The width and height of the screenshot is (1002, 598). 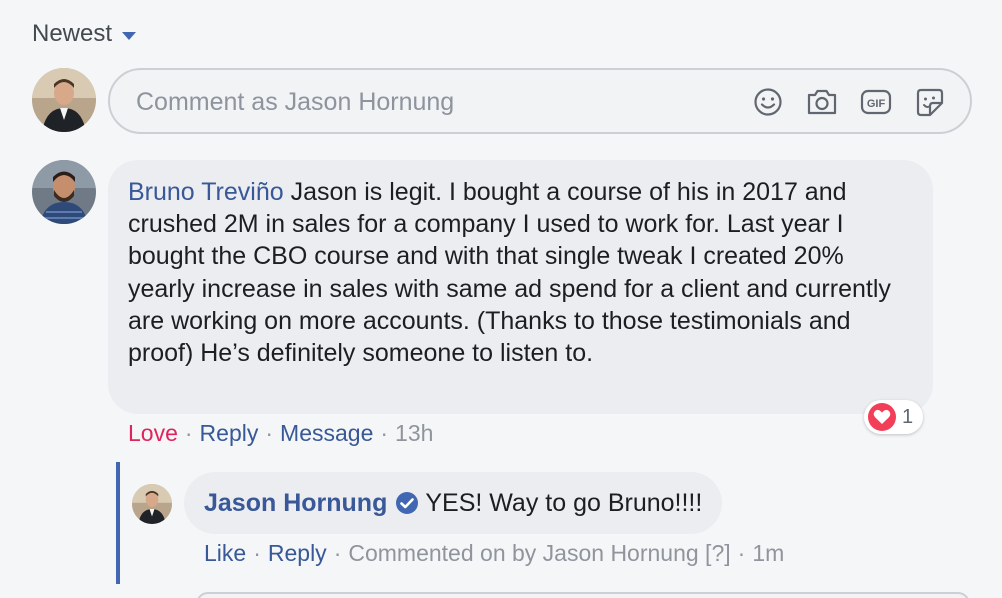 I want to click on comment-author-link: Bruno Treviño, so click(x=206, y=192).